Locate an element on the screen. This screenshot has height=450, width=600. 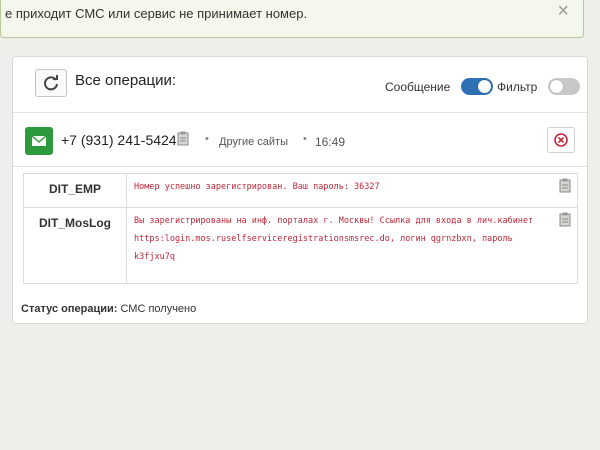
close-circle-icon is located at coordinates (561, 140).